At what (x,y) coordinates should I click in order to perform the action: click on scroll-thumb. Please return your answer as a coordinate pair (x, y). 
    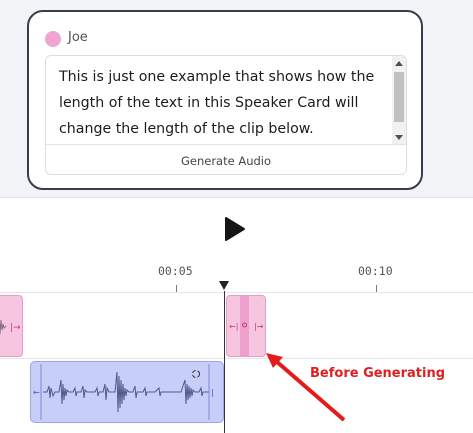
    Looking at the image, I should click on (399, 97).